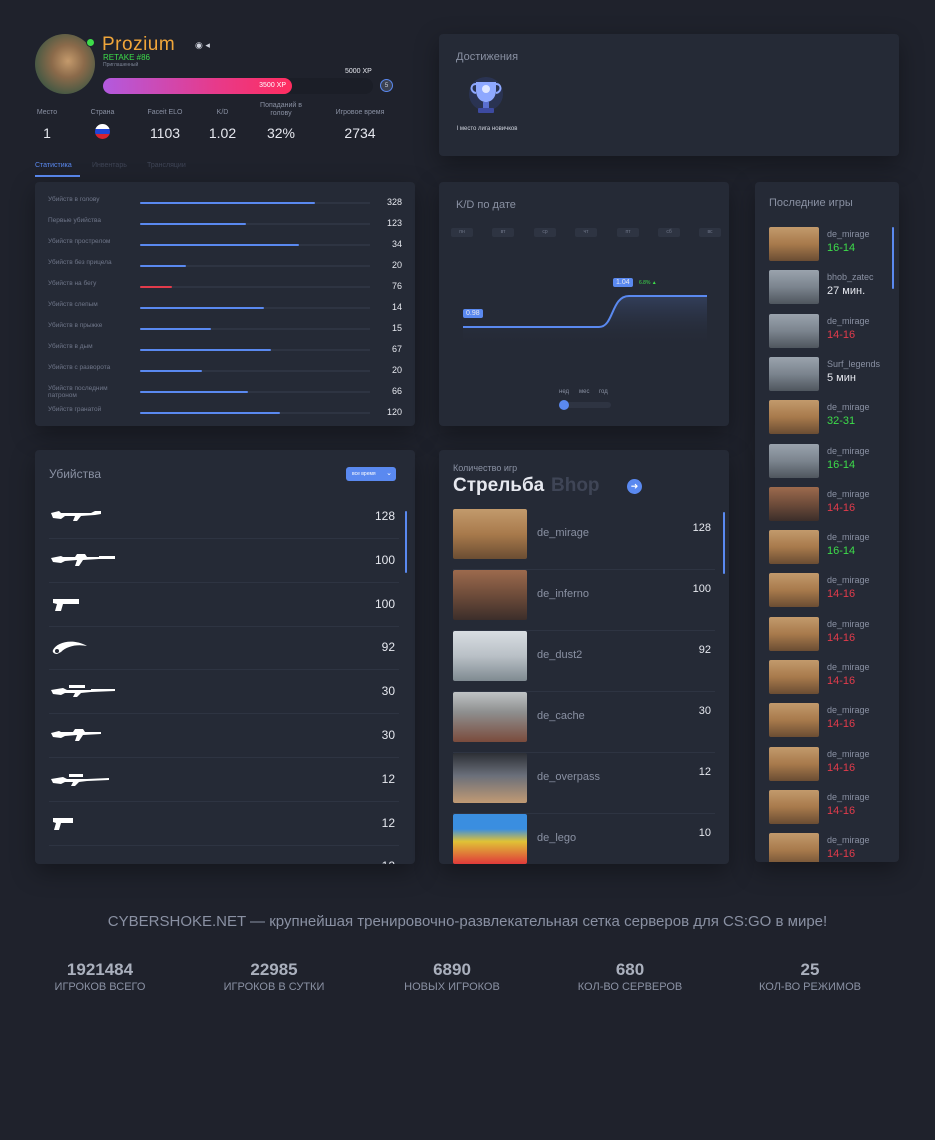 This screenshot has height=1140, width=935. What do you see at coordinates (406, 542) in the screenshot?
I see `kills-scrollbar` at bounding box center [406, 542].